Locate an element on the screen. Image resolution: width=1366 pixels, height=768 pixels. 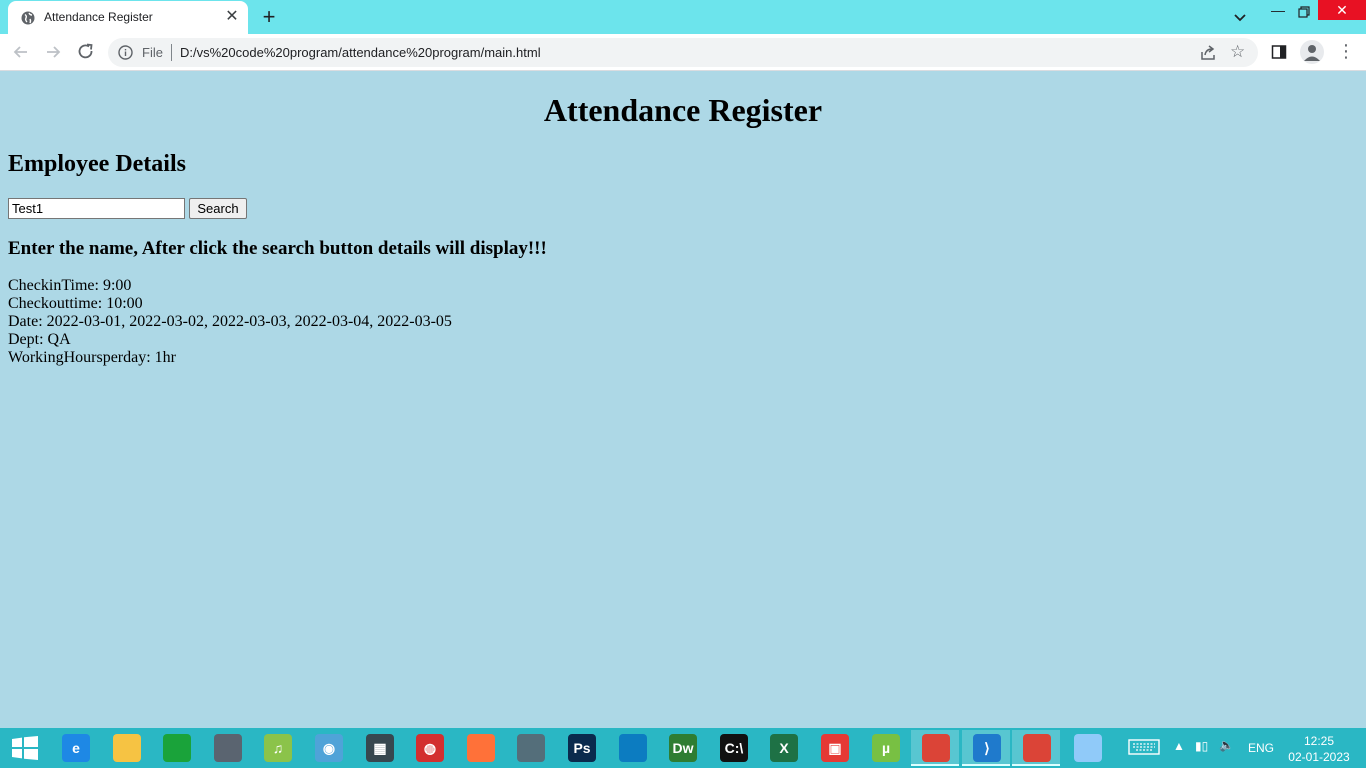
excel-icon: X is located at coordinates (784, 748).